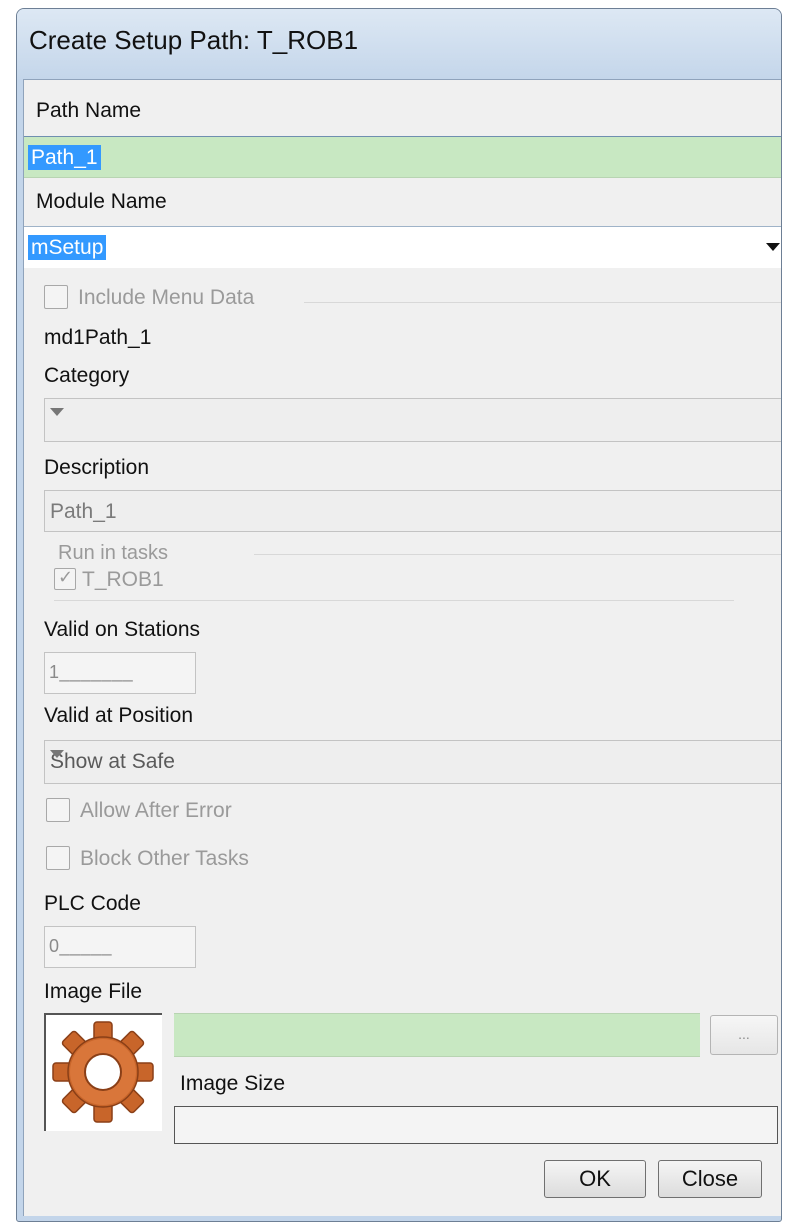 This screenshot has width=785, height=1226. I want to click on category-combobox, so click(412, 420).